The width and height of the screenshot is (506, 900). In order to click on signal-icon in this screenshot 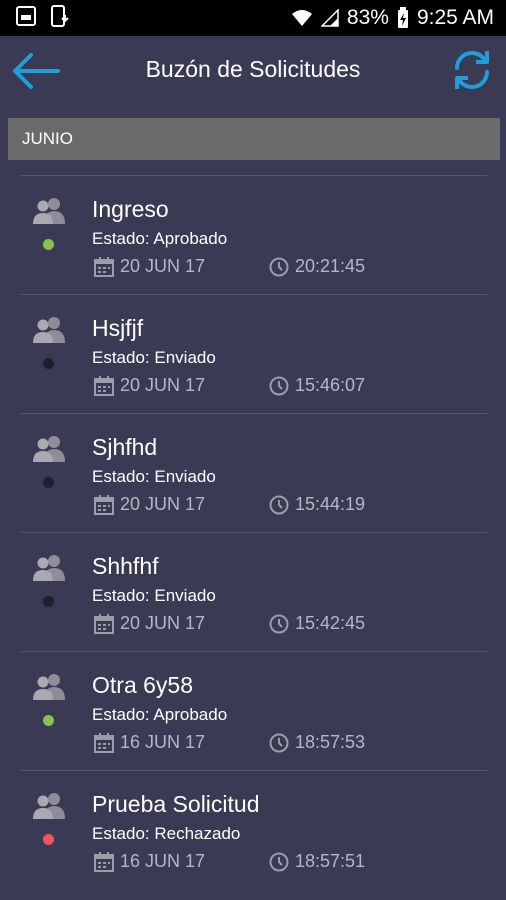, I will do `click(329, 18)`.